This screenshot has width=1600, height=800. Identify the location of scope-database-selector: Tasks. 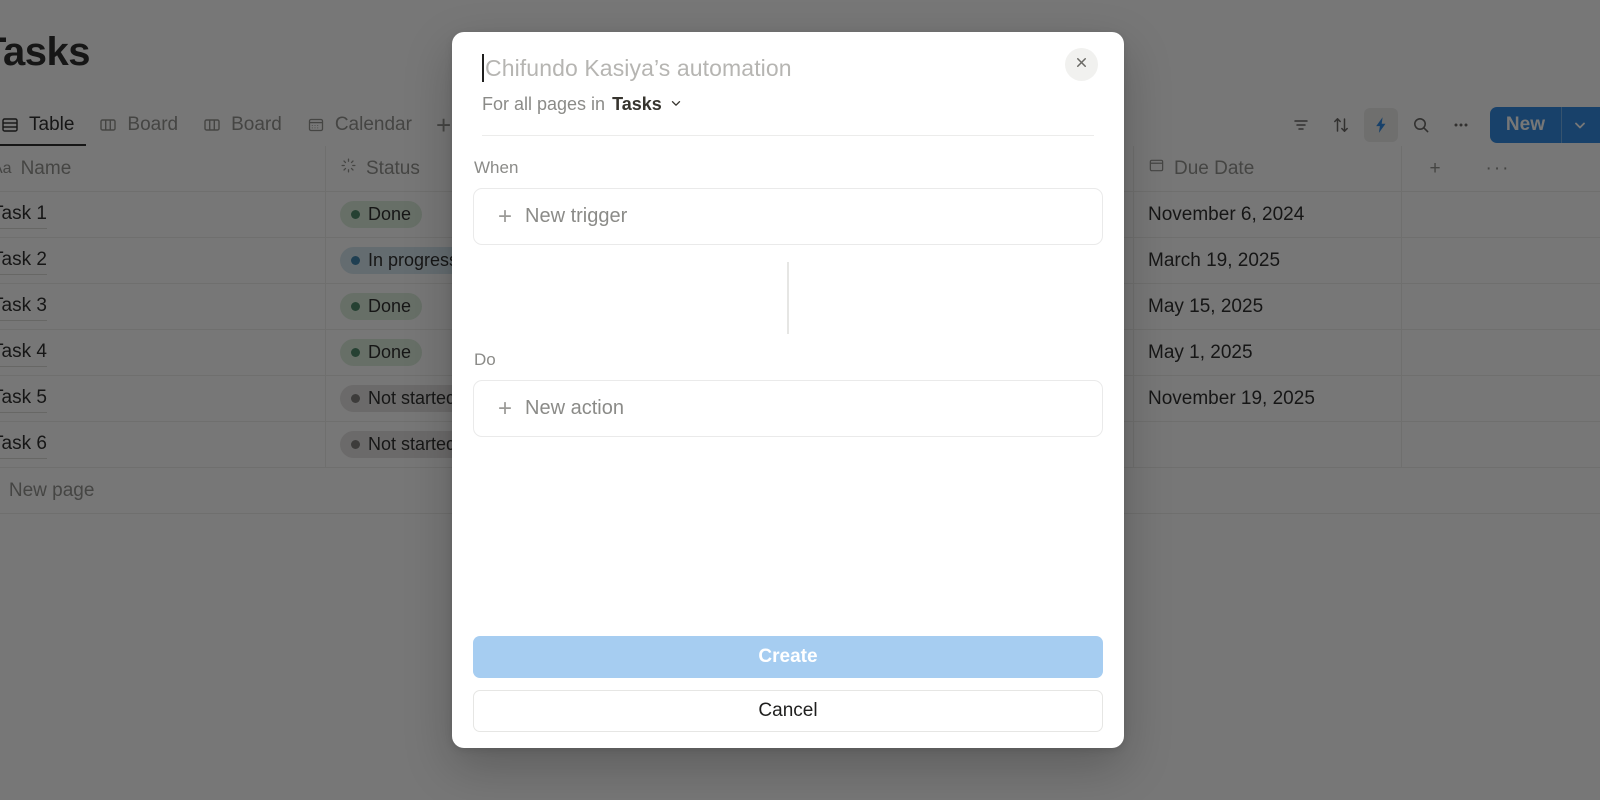
(647, 104).